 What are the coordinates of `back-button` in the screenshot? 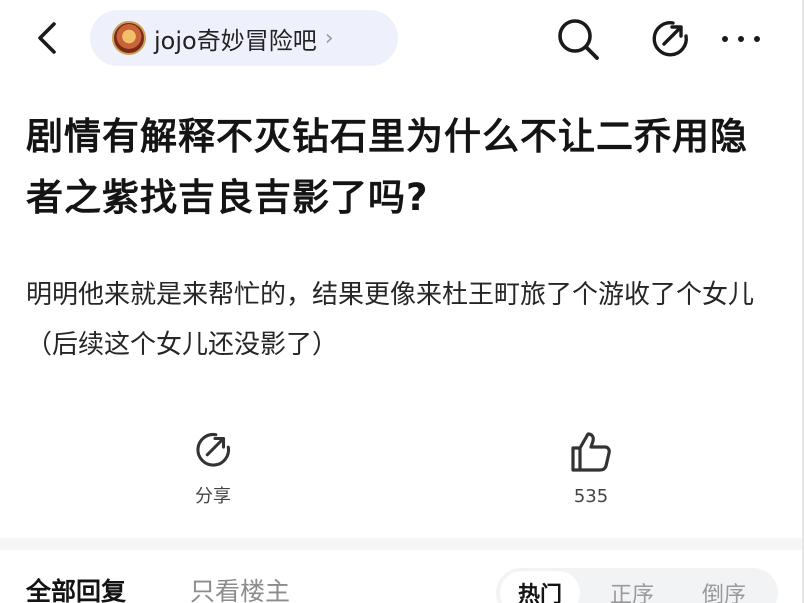 It's located at (48, 38).